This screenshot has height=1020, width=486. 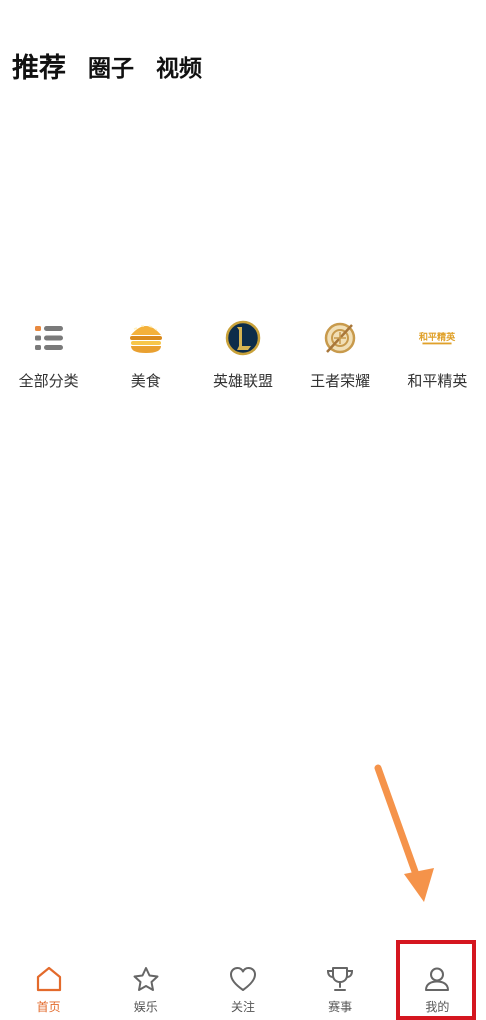 What do you see at coordinates (39, 65) in the screenshot?
I see `tab-recommend: 推荐` at bounding box center [39, 65].